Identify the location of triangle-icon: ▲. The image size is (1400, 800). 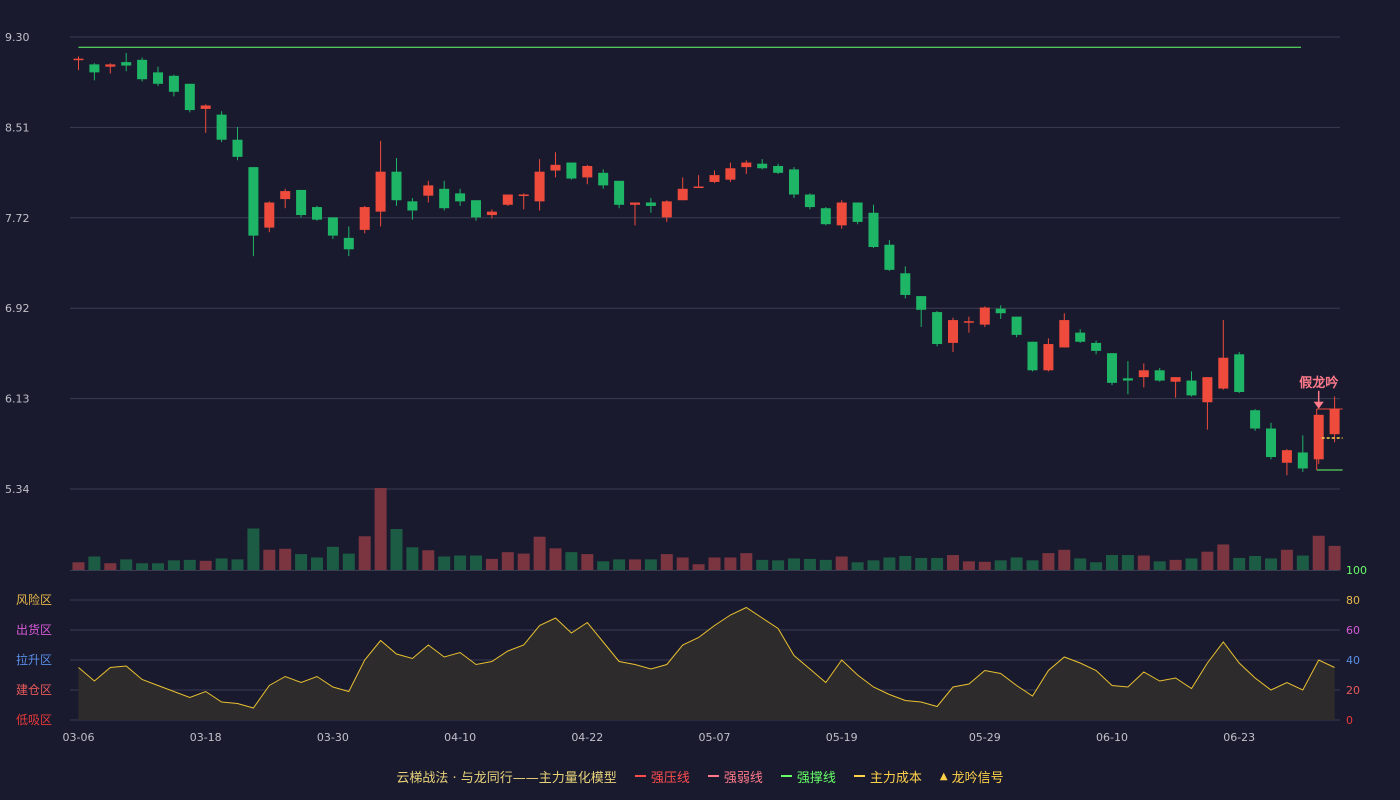
(943, 776).